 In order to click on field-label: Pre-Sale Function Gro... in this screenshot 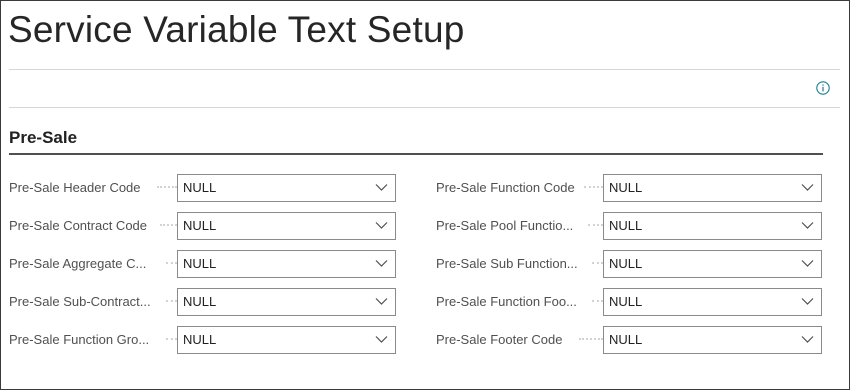, I will do `click(79, 339)`.